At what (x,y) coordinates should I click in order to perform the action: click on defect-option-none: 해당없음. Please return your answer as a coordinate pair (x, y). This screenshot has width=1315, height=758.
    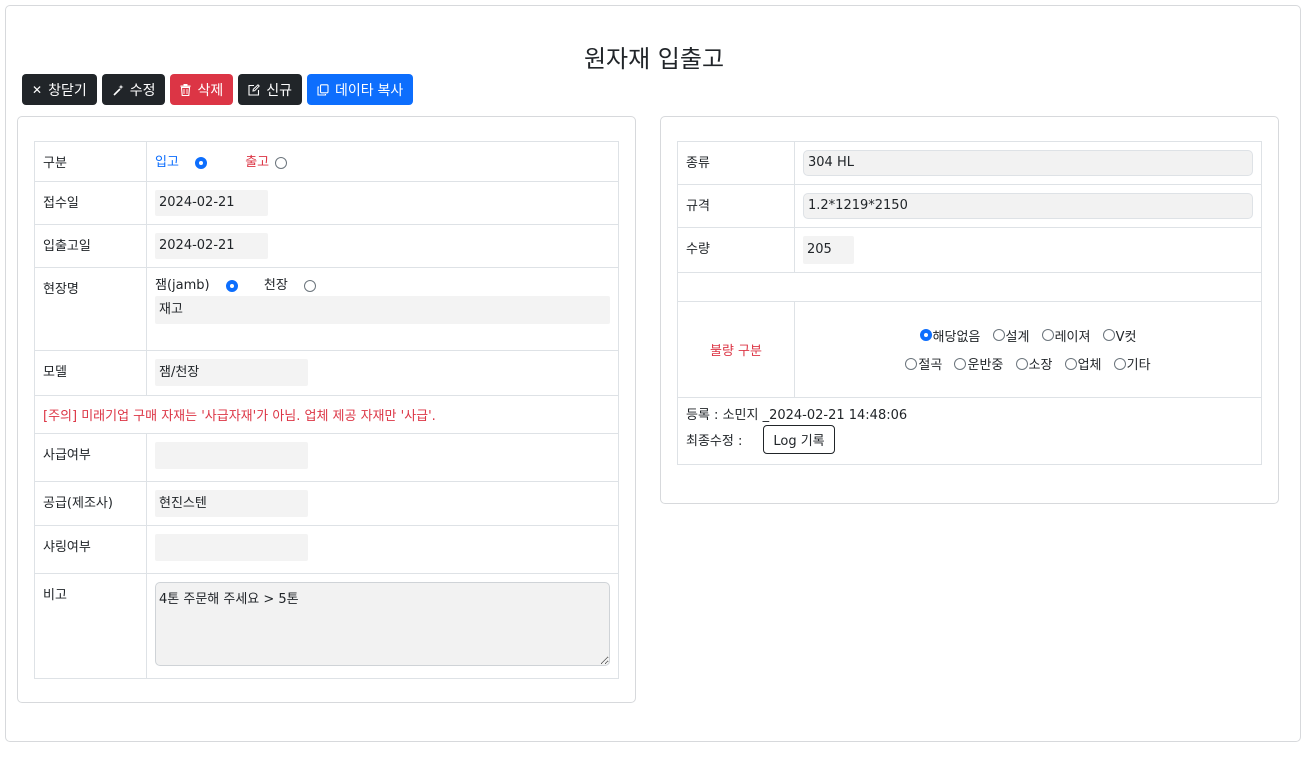
    Looking at the image, I should click on (950, 335).